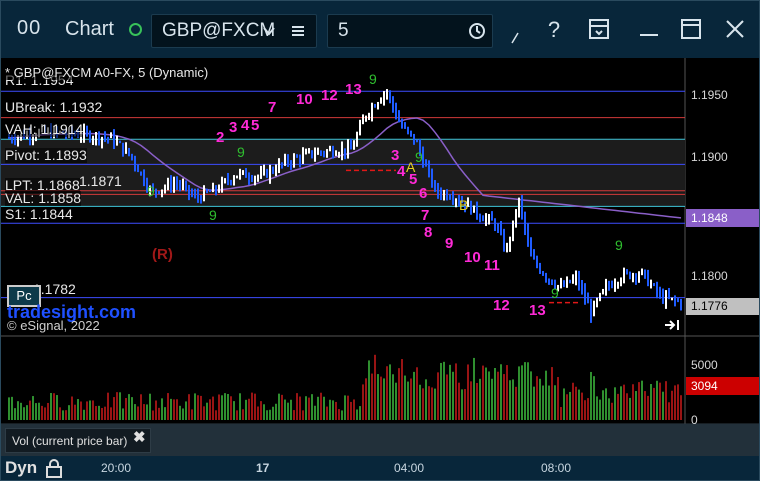 The height and width of the screenshot is (481, 760). I want to click on copyright: © eSignal, 2022, so click(53, 325).